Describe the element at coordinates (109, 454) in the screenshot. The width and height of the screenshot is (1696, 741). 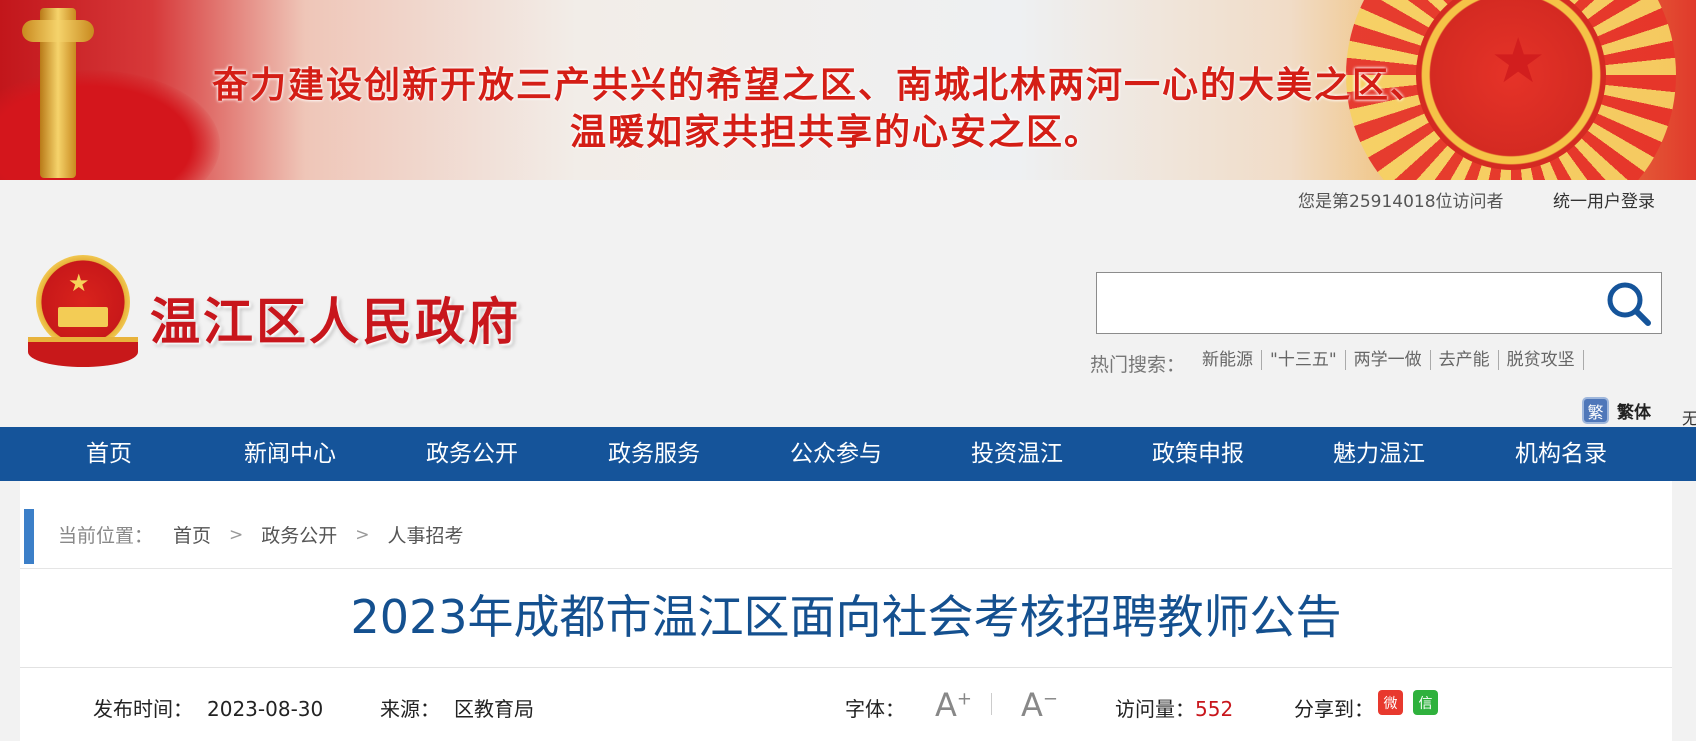
I see `nav-item-home: 首页` at that location.